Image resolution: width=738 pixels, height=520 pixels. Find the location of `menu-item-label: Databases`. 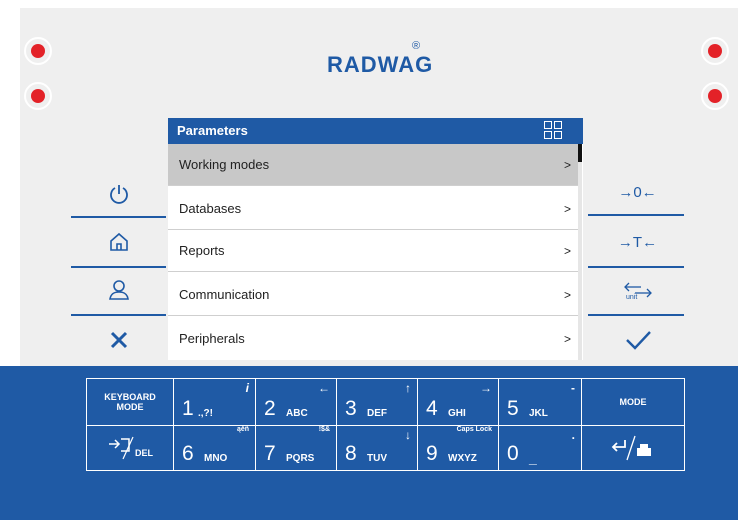

menu-item-label: Databases is located at coordinates (210, 208).